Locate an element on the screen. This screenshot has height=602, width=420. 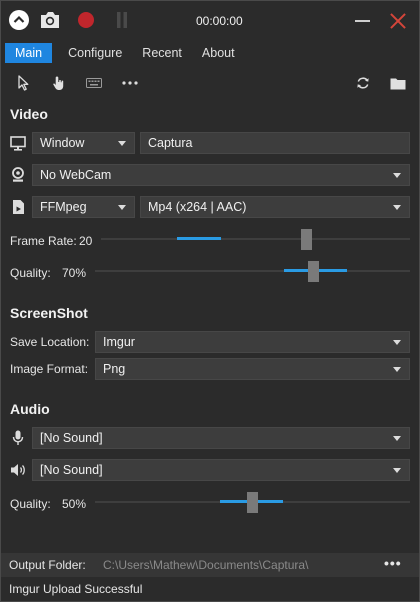
video-source-value: Captura is located at coordinates (170, 143).